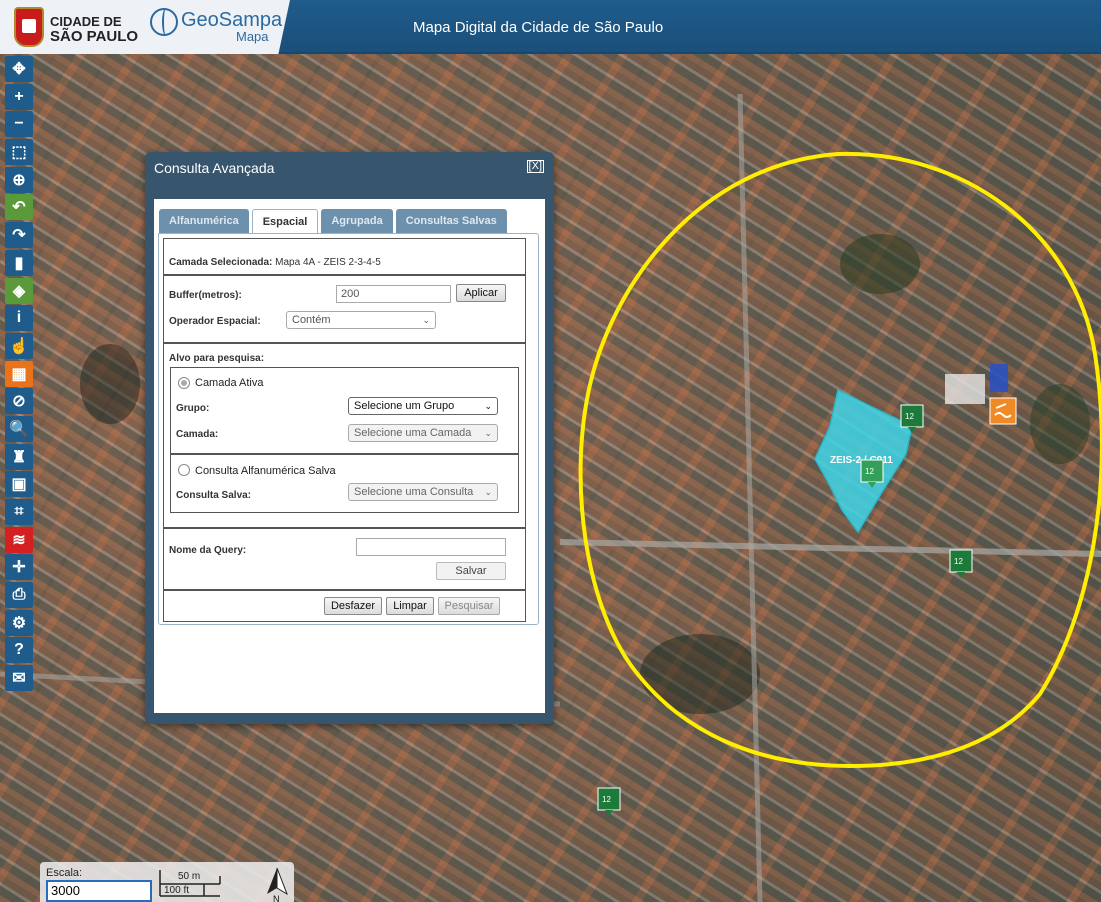  I want to click on scale-widget: Escala: 3000 50 m 100 ft N, so click(167, 882).